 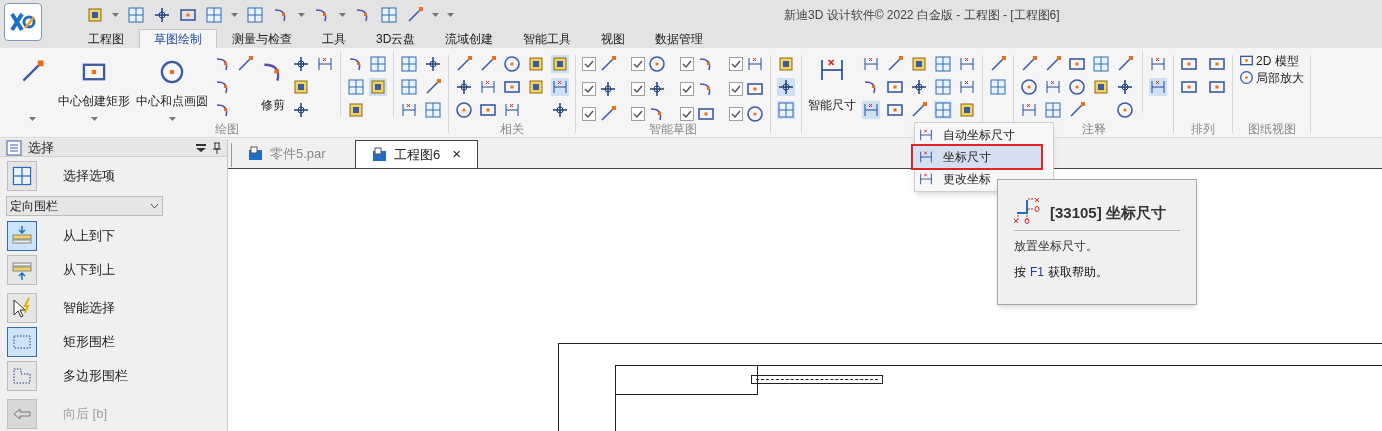 I want to click on smart-dimension-button: 智能尺寸, so click(x=832, y=81).